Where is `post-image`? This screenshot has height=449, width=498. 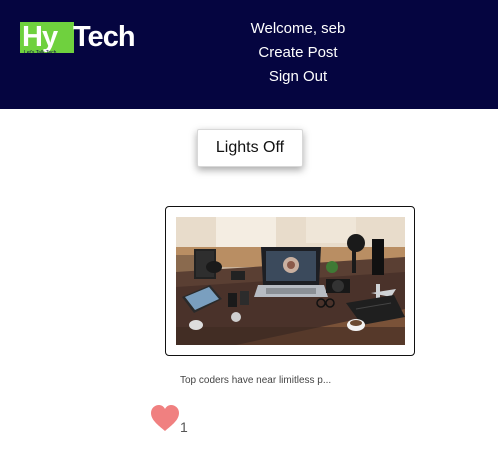 post-image is located at coordinates (290, 281).